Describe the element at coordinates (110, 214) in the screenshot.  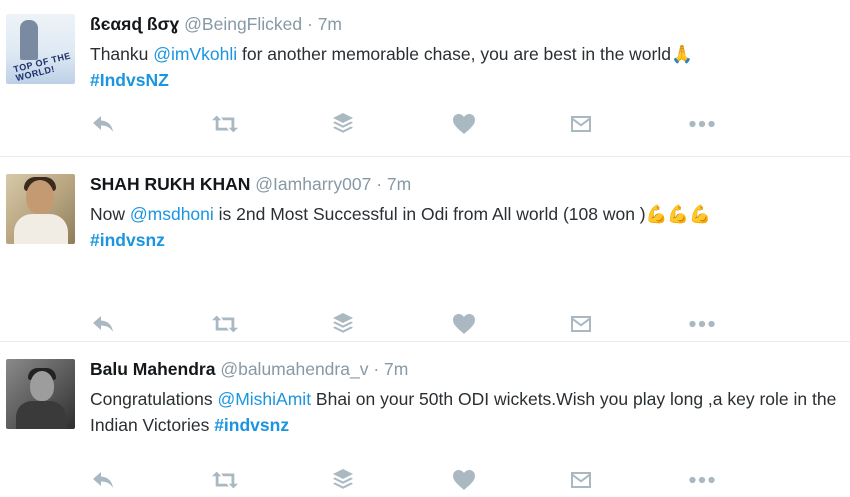
I see `tweet-text-segment: Now` at that location.